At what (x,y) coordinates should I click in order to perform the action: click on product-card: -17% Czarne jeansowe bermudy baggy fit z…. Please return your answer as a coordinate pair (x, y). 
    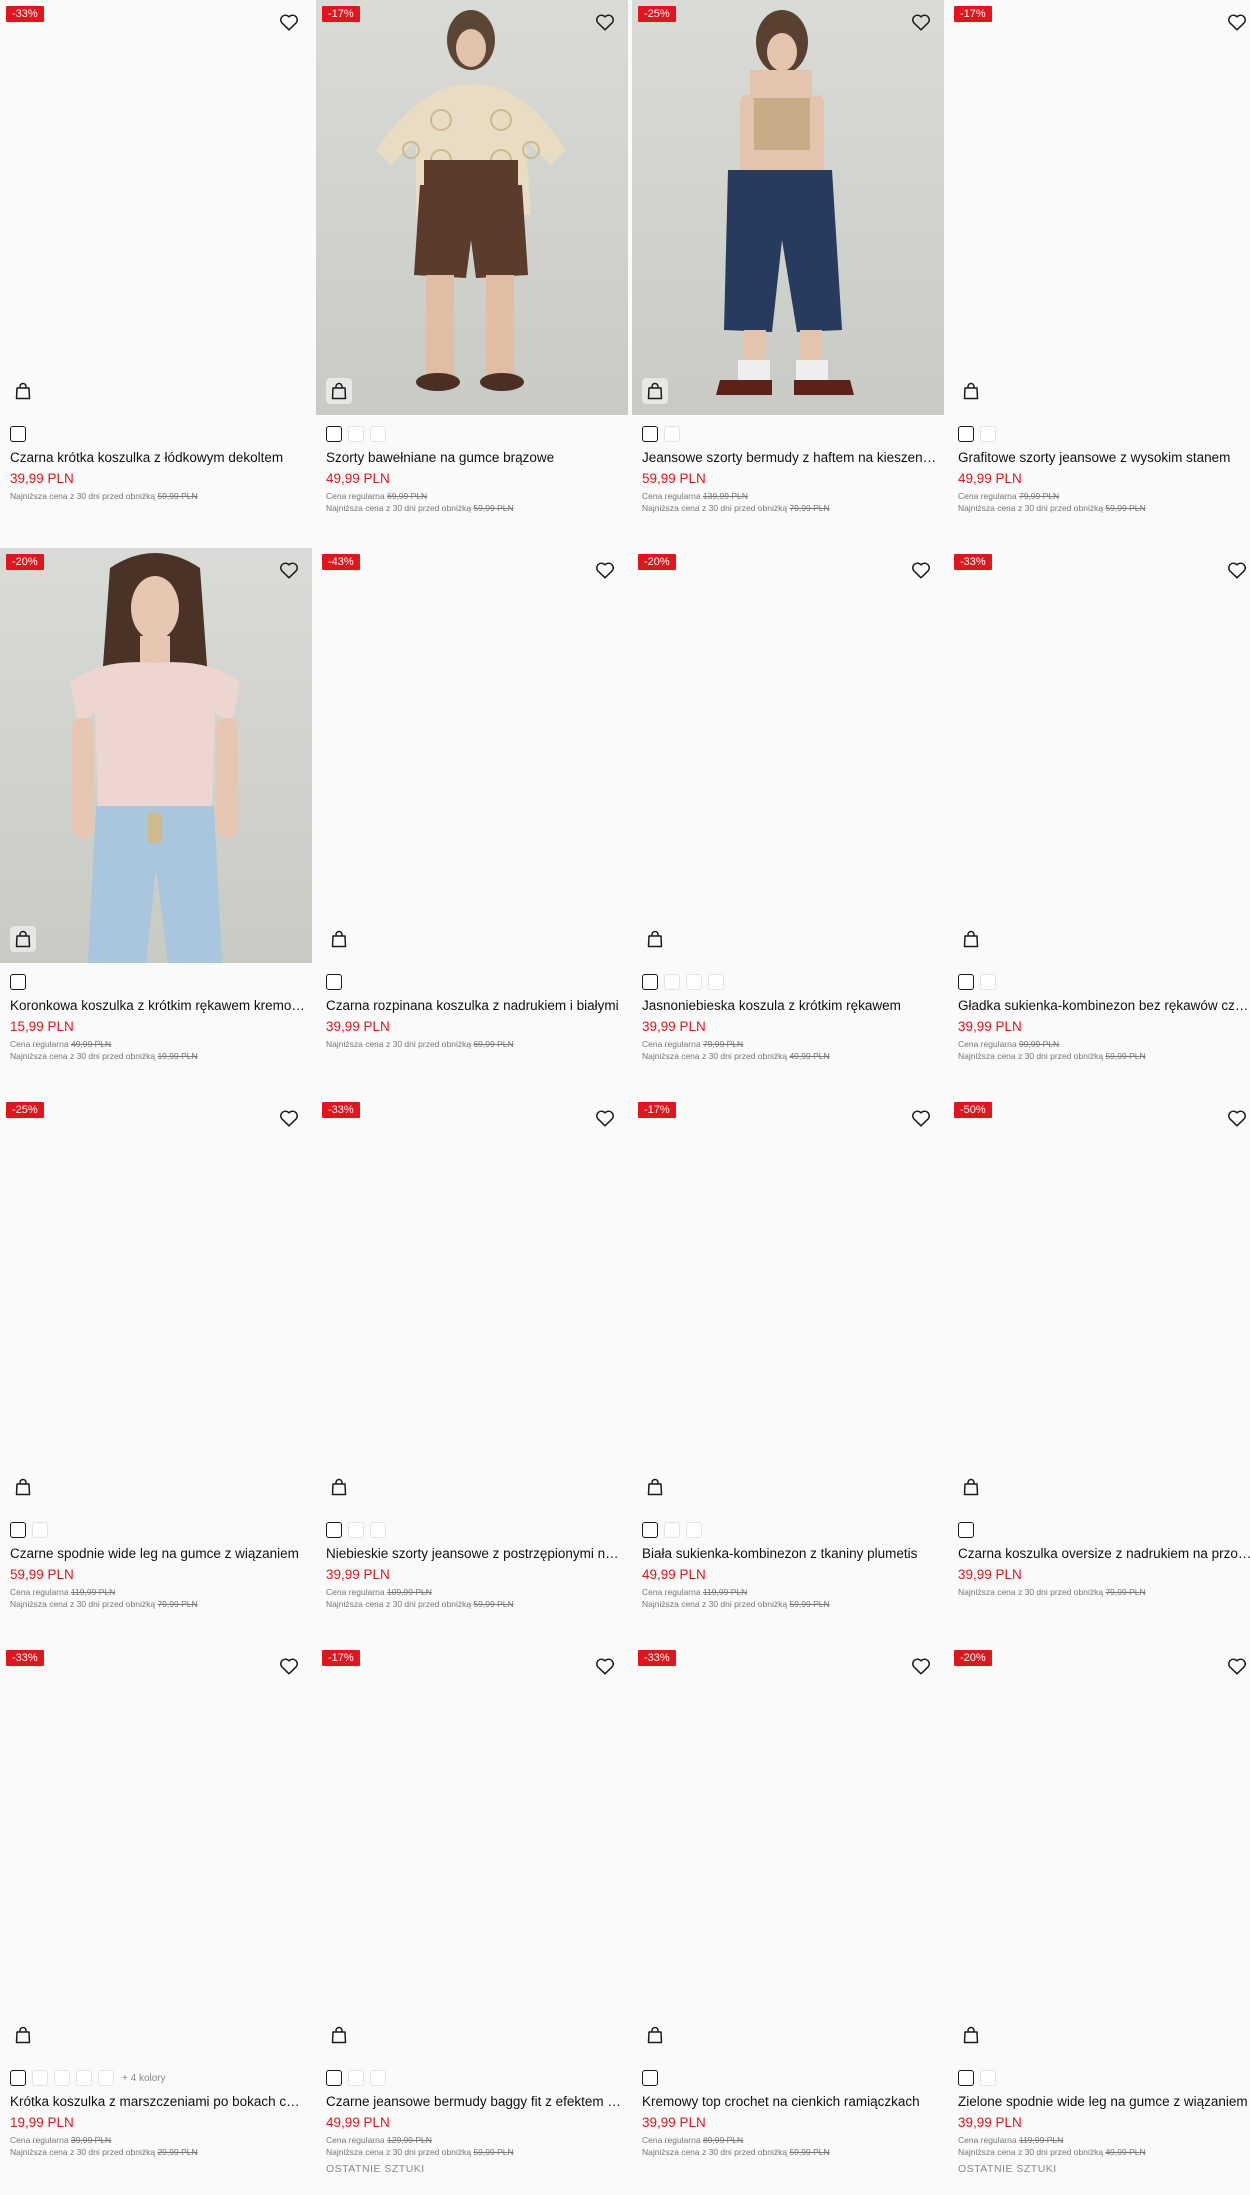
    Looking at the image, I should click on (472, 1918).